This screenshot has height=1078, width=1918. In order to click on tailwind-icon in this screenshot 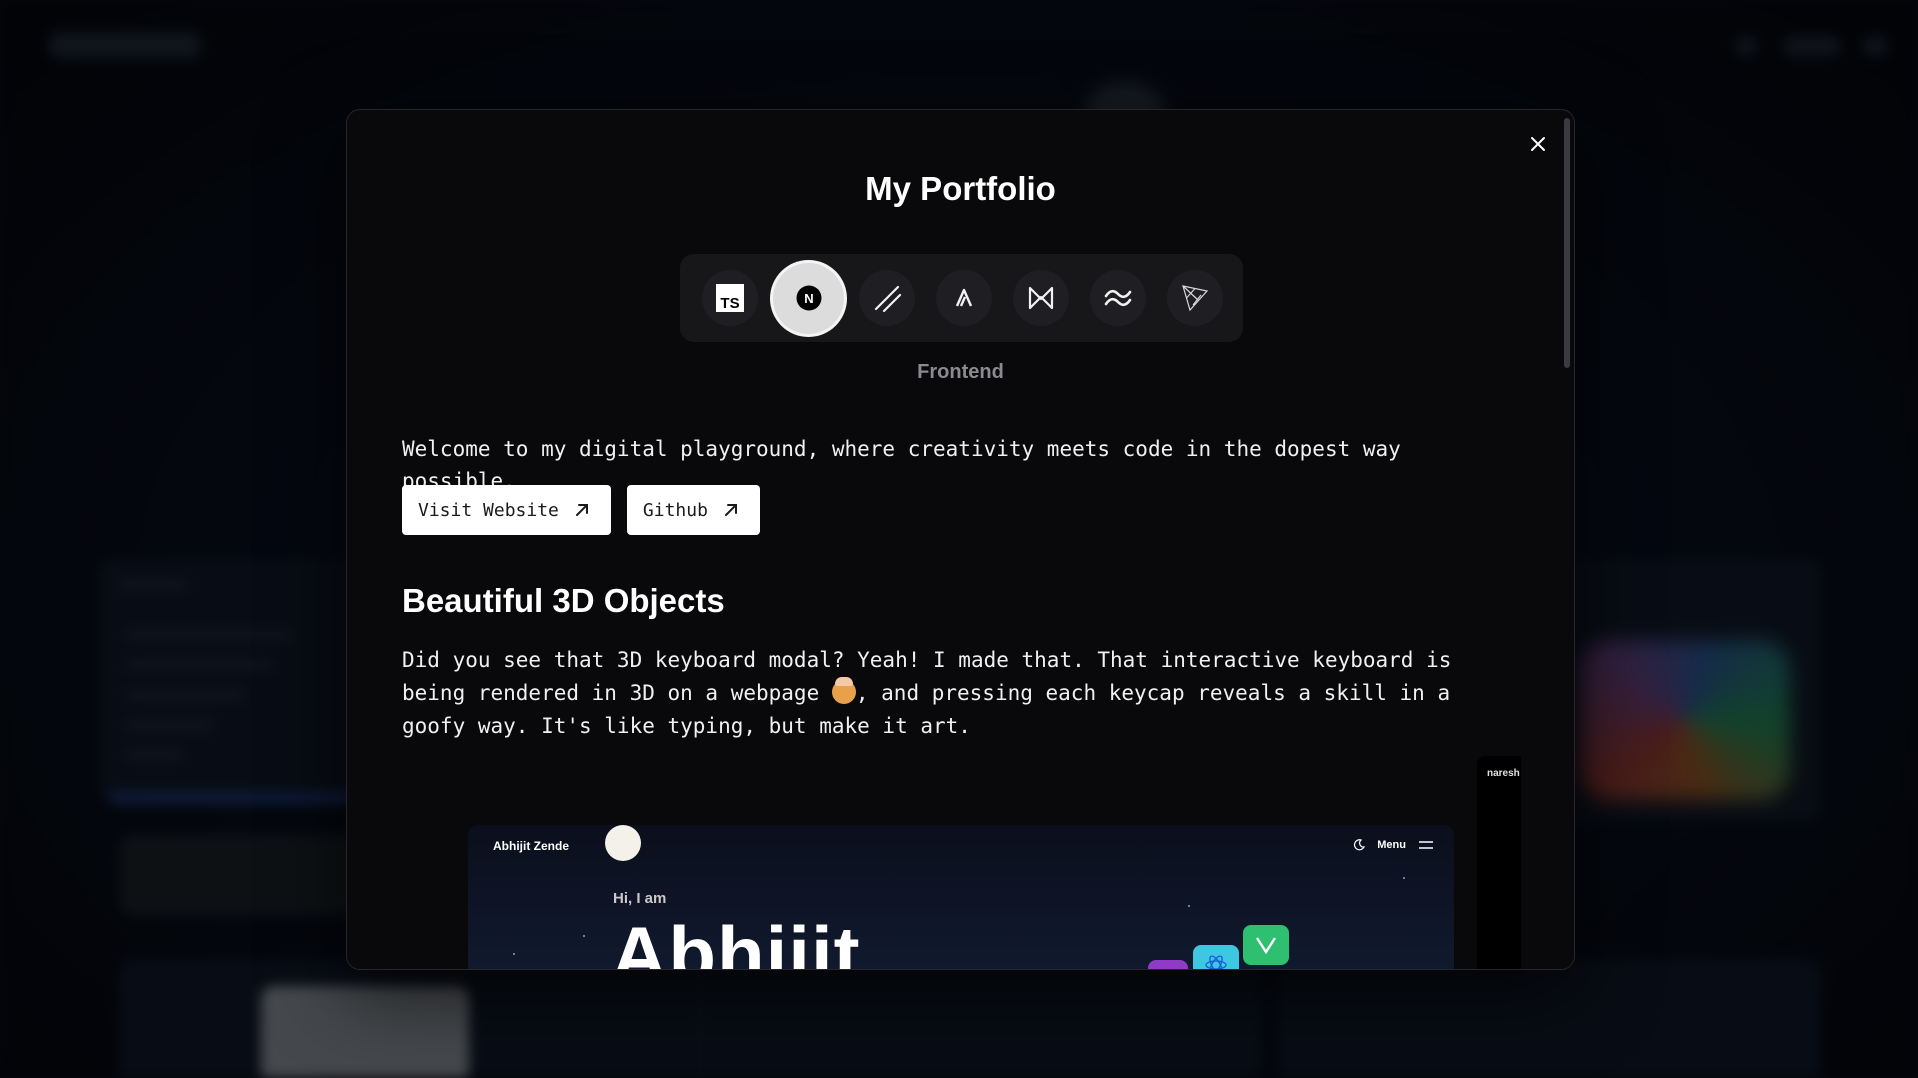, I will do `click(1118, 298)`.